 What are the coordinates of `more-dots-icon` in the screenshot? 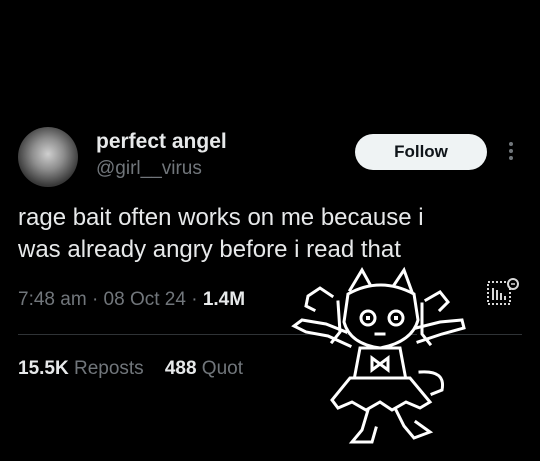 It's located at (511, 152).